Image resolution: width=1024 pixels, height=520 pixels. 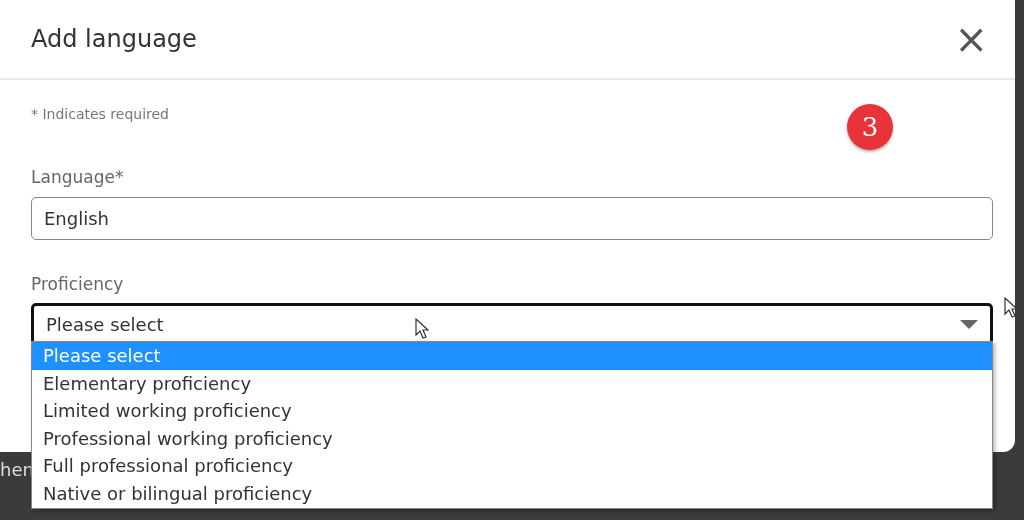 I want to click on dialog-title: Add language, so click(x=114, y=39).